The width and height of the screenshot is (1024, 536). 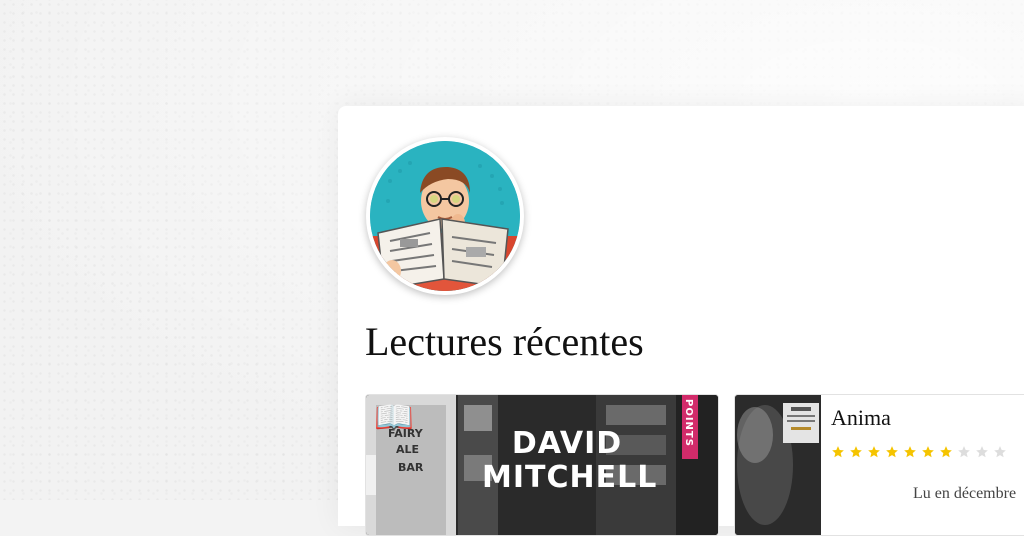 I want to click on open-book-icon: 📖, so click(x=394, y=417).